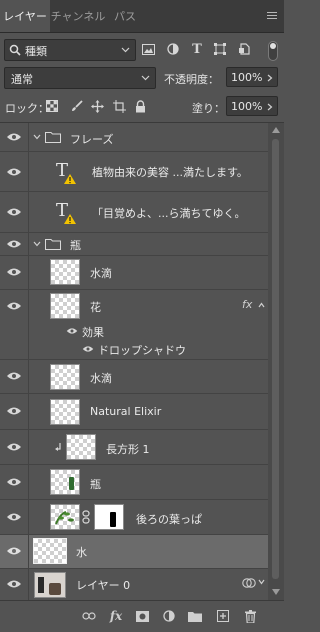  What do you see at coordinates (244, 49) in the screenshot?
I see `smart-object-filter-icon` at bounding box center [244, 49].